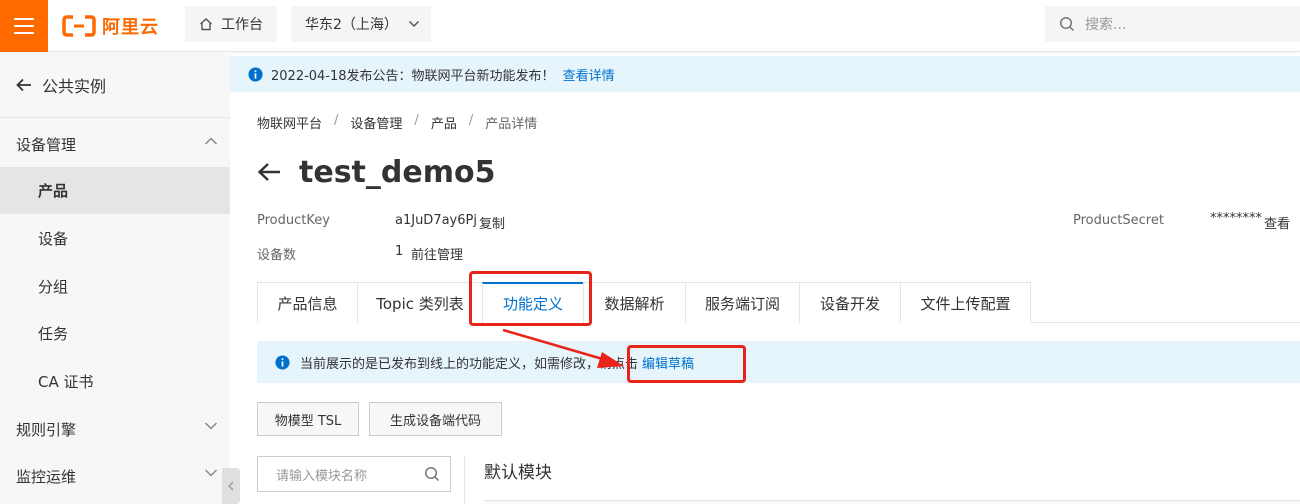  I want to click on tab-file-upload-config: 文件上传配置, so click(965, 302).